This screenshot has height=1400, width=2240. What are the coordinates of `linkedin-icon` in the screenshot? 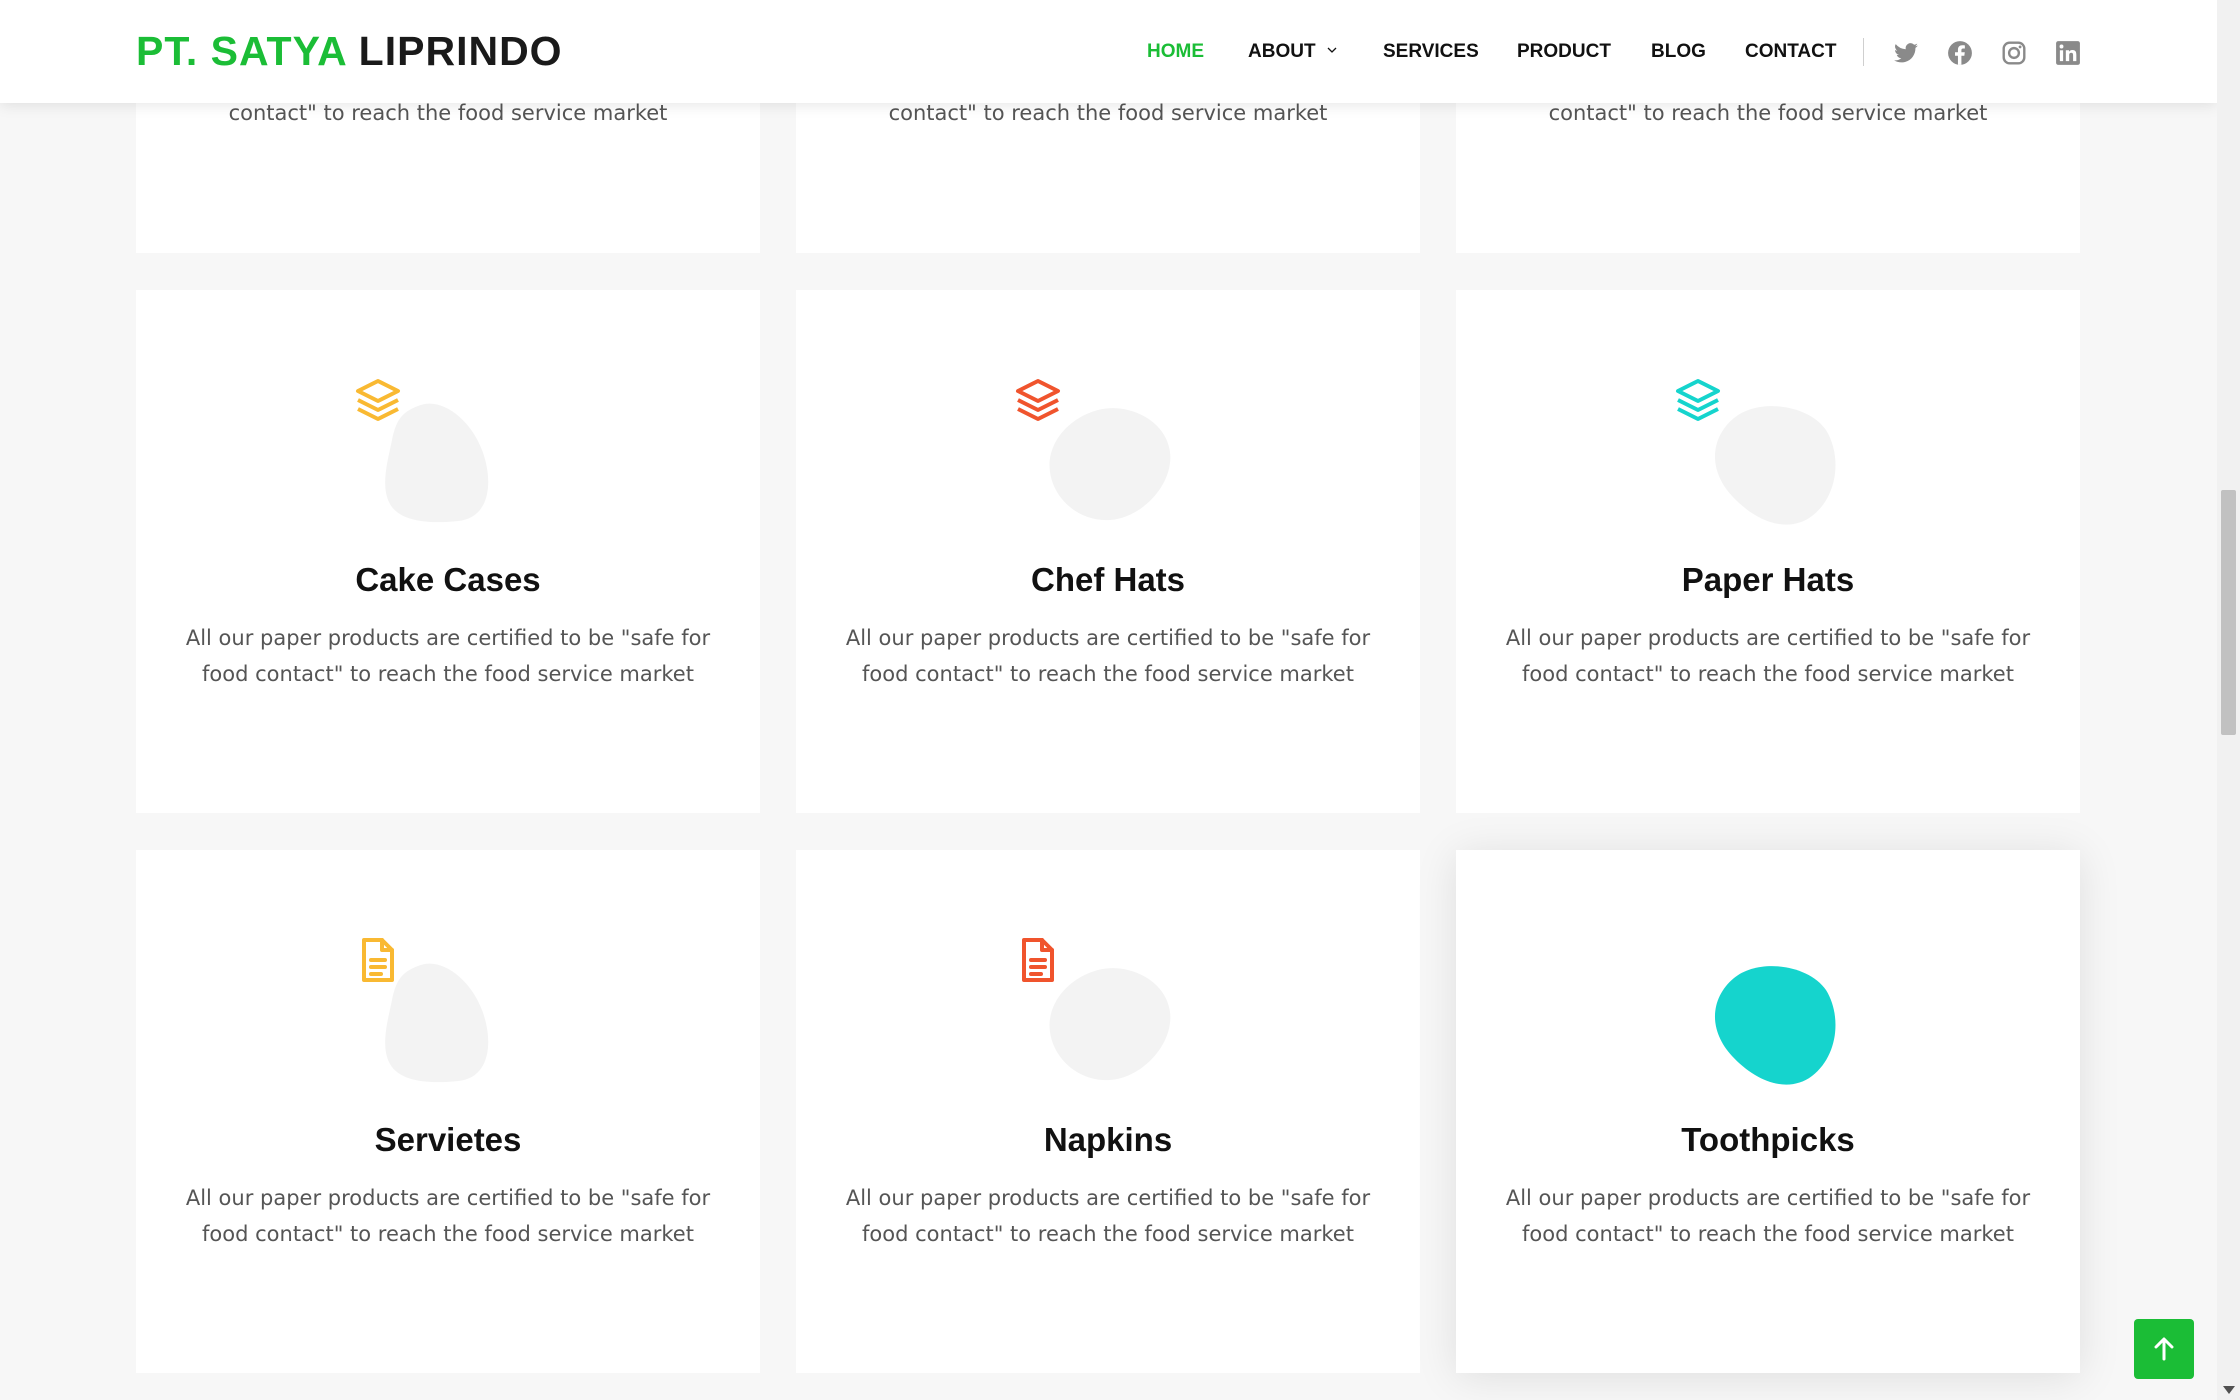 It's located at (2068, 53).